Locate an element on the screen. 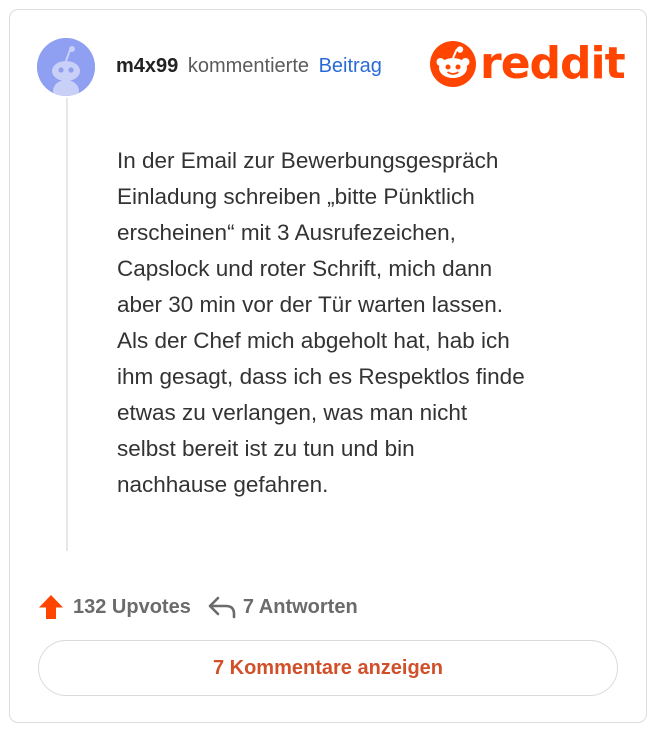 This screenshot has height=734, width=658. replies-button: 7 Antworten is located at coordinates (282, 607).